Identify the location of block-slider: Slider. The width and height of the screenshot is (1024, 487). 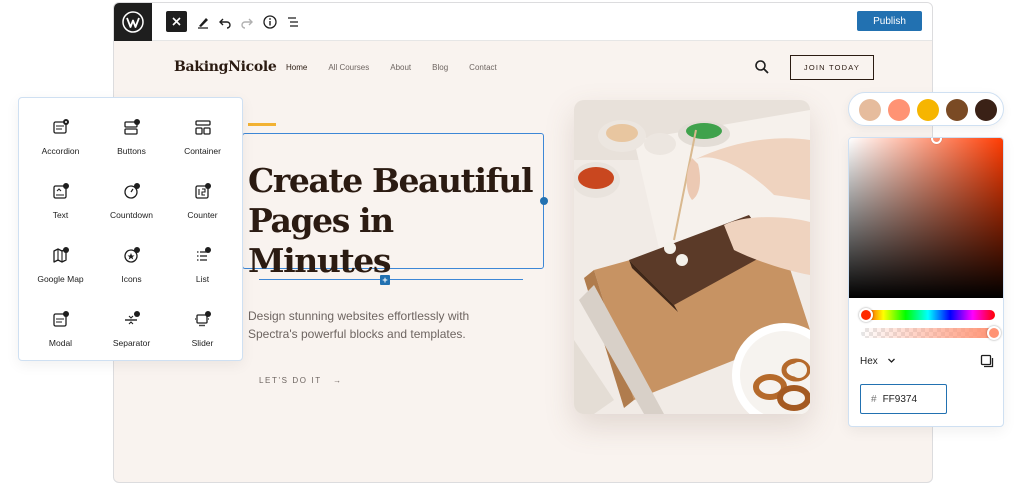
(202, 324).